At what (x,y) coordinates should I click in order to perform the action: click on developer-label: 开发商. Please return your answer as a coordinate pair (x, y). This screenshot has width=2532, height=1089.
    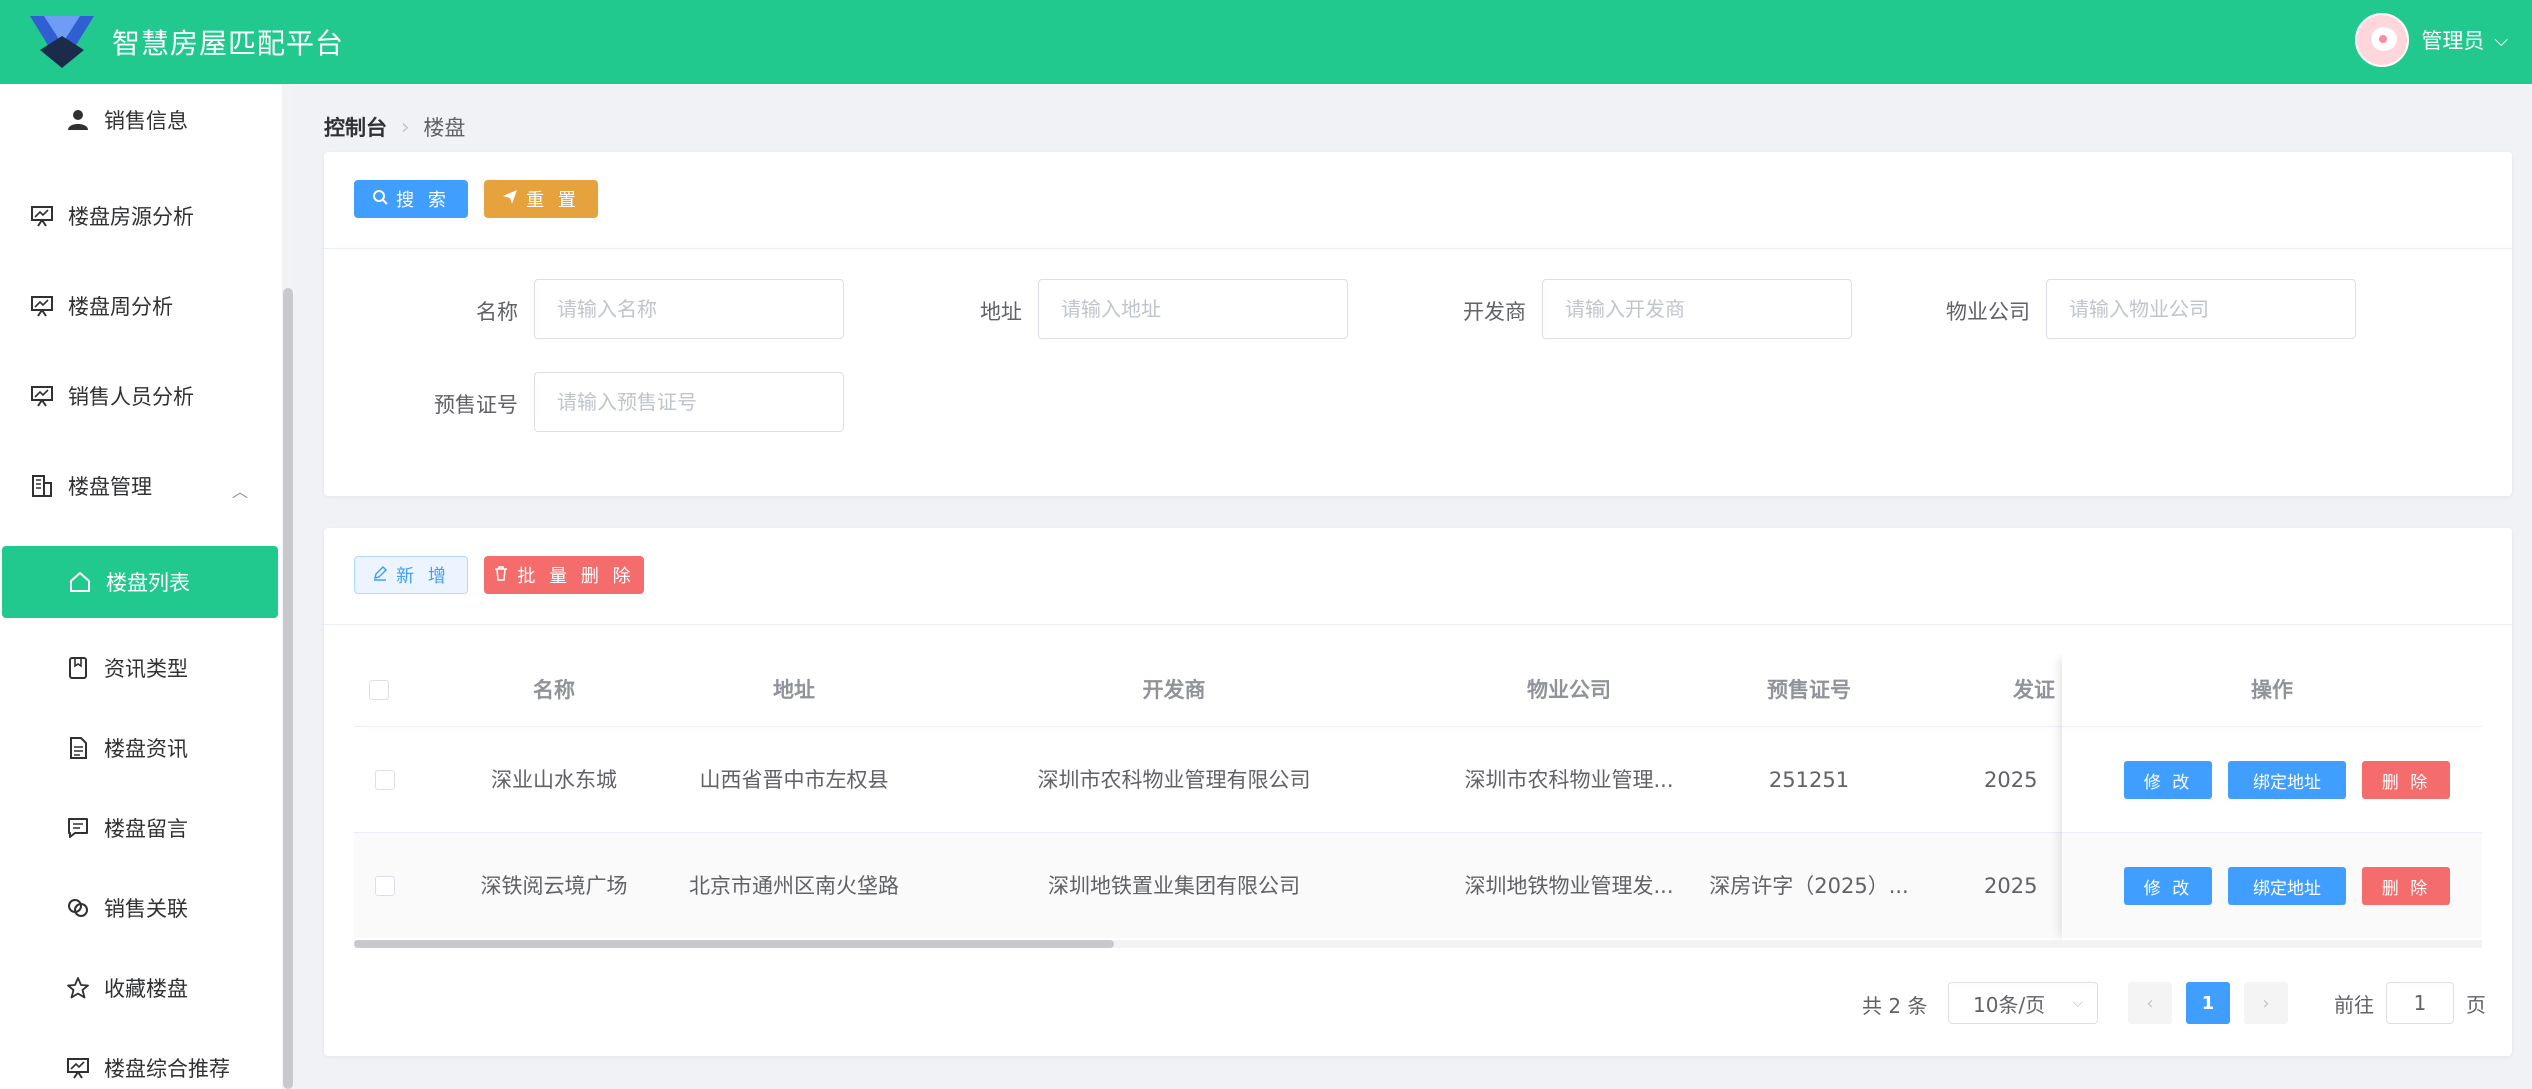
    Looking at the image, I should click on (1494, 312).